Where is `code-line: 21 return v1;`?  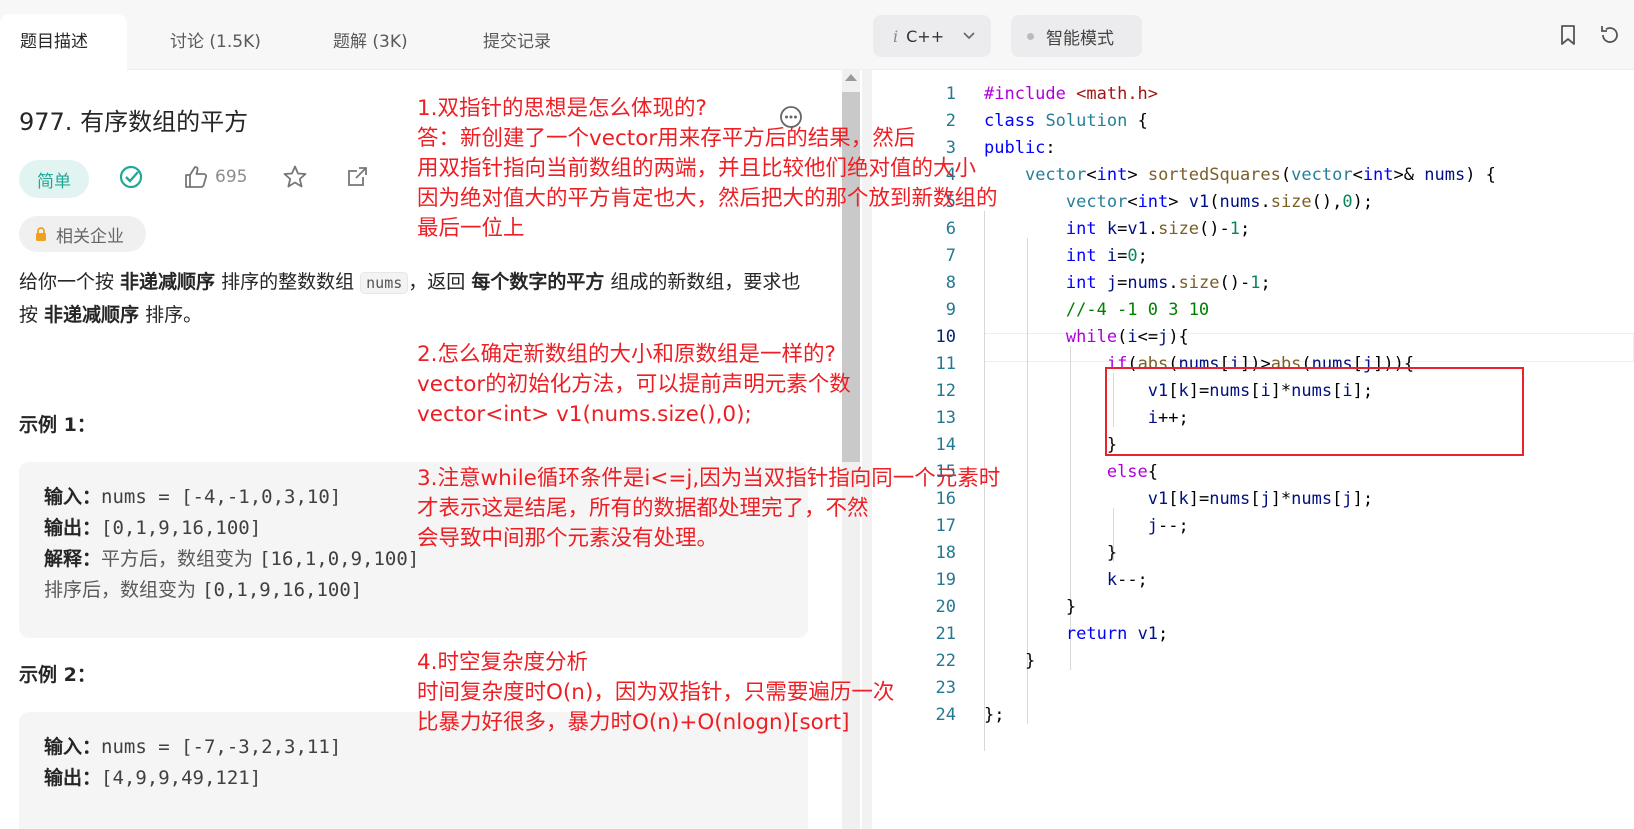 code-line: 21 return v1; is located at coordinates (1253, 634).